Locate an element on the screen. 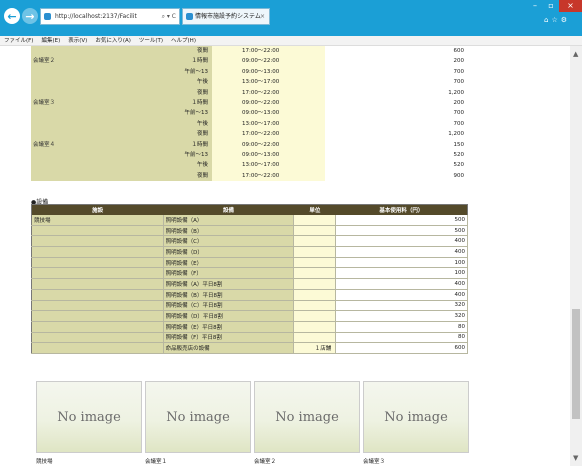  tab-close-icon: × is located at coordinates (262, 16).